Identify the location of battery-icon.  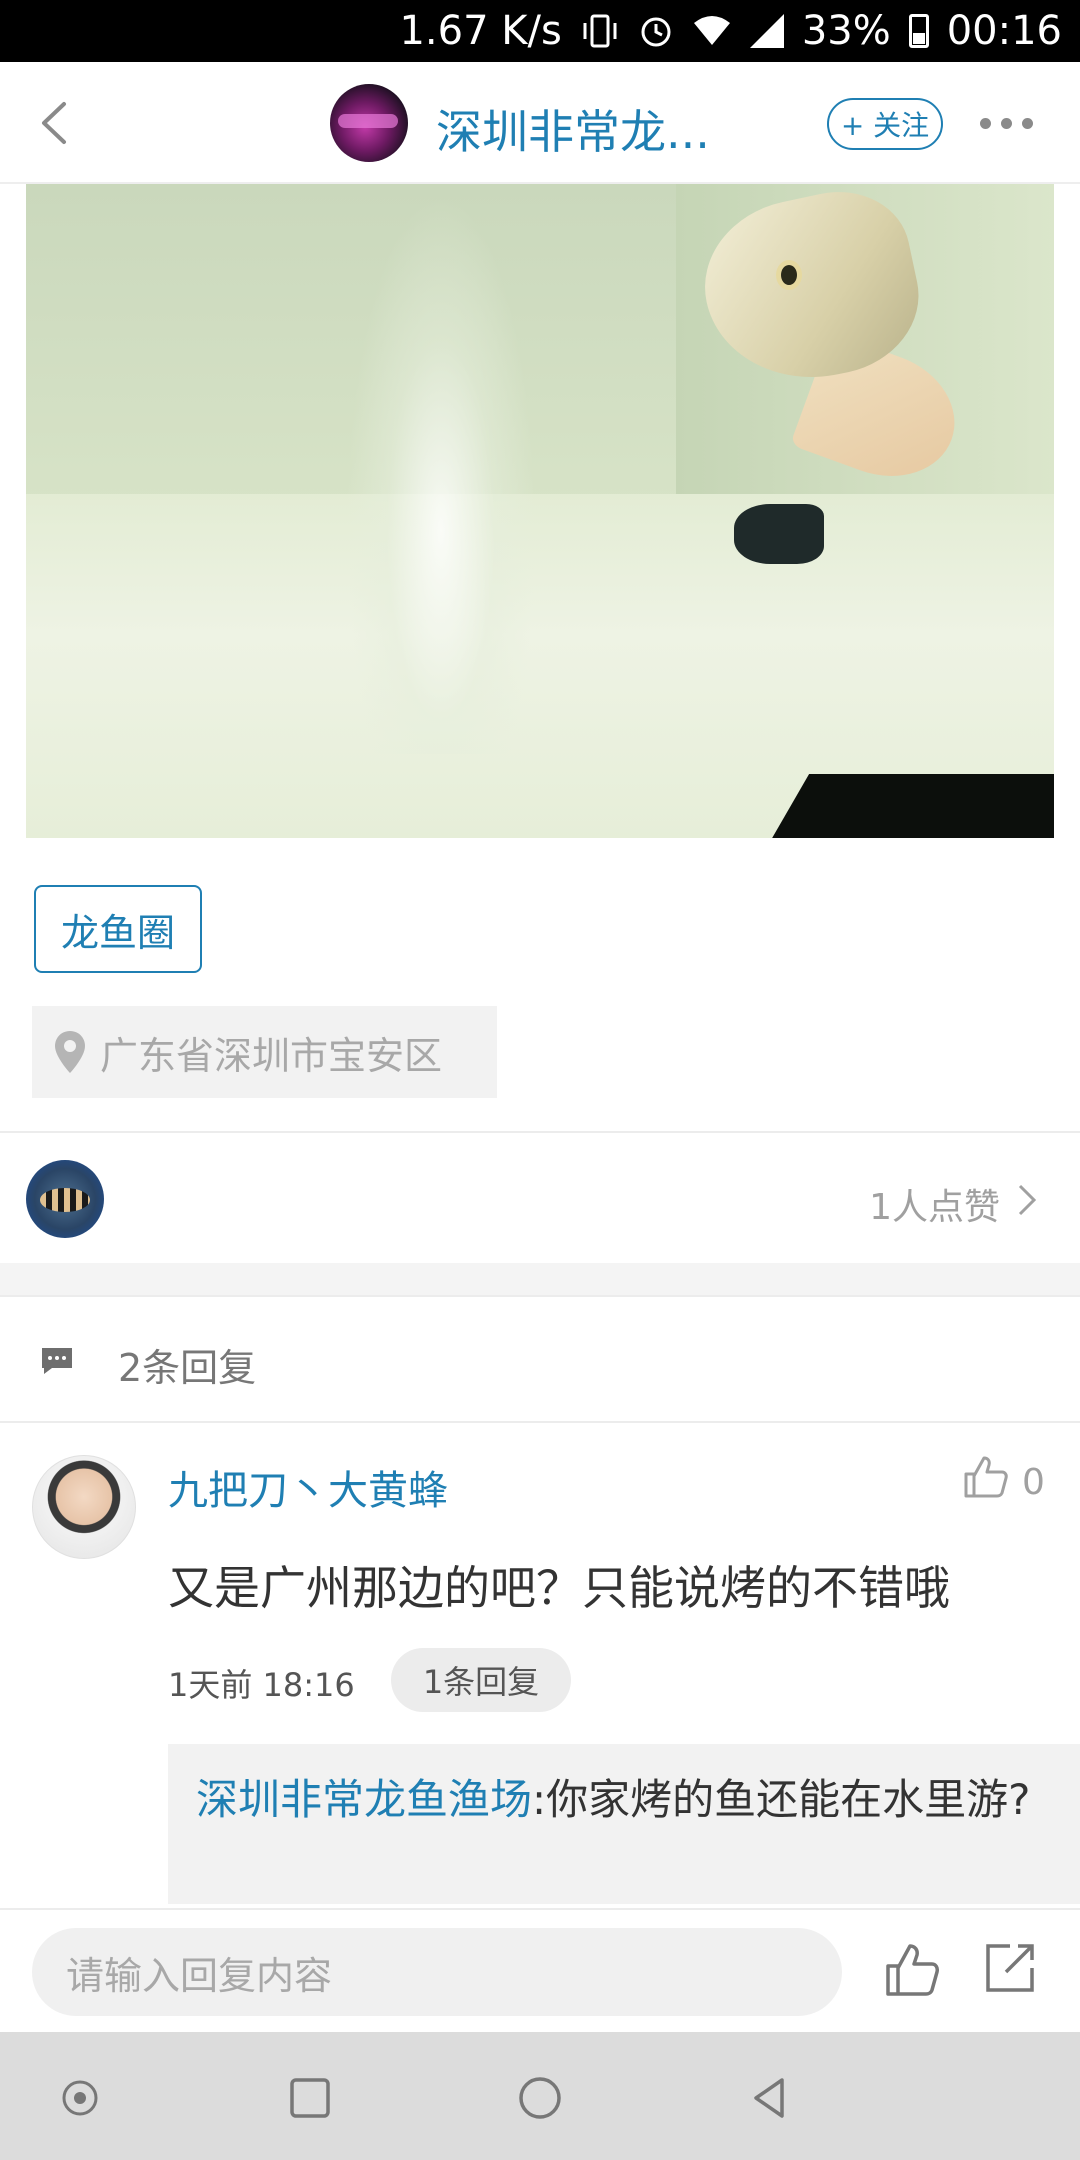
(918, 31).